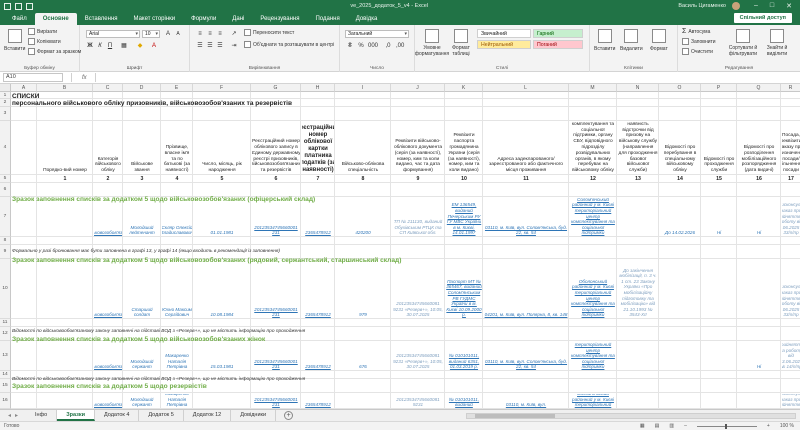 The image size is (800, 430). Describe the element at coordinates (363, 217) in the screenshot. I see `data-cell-vos: 420200` at that location.